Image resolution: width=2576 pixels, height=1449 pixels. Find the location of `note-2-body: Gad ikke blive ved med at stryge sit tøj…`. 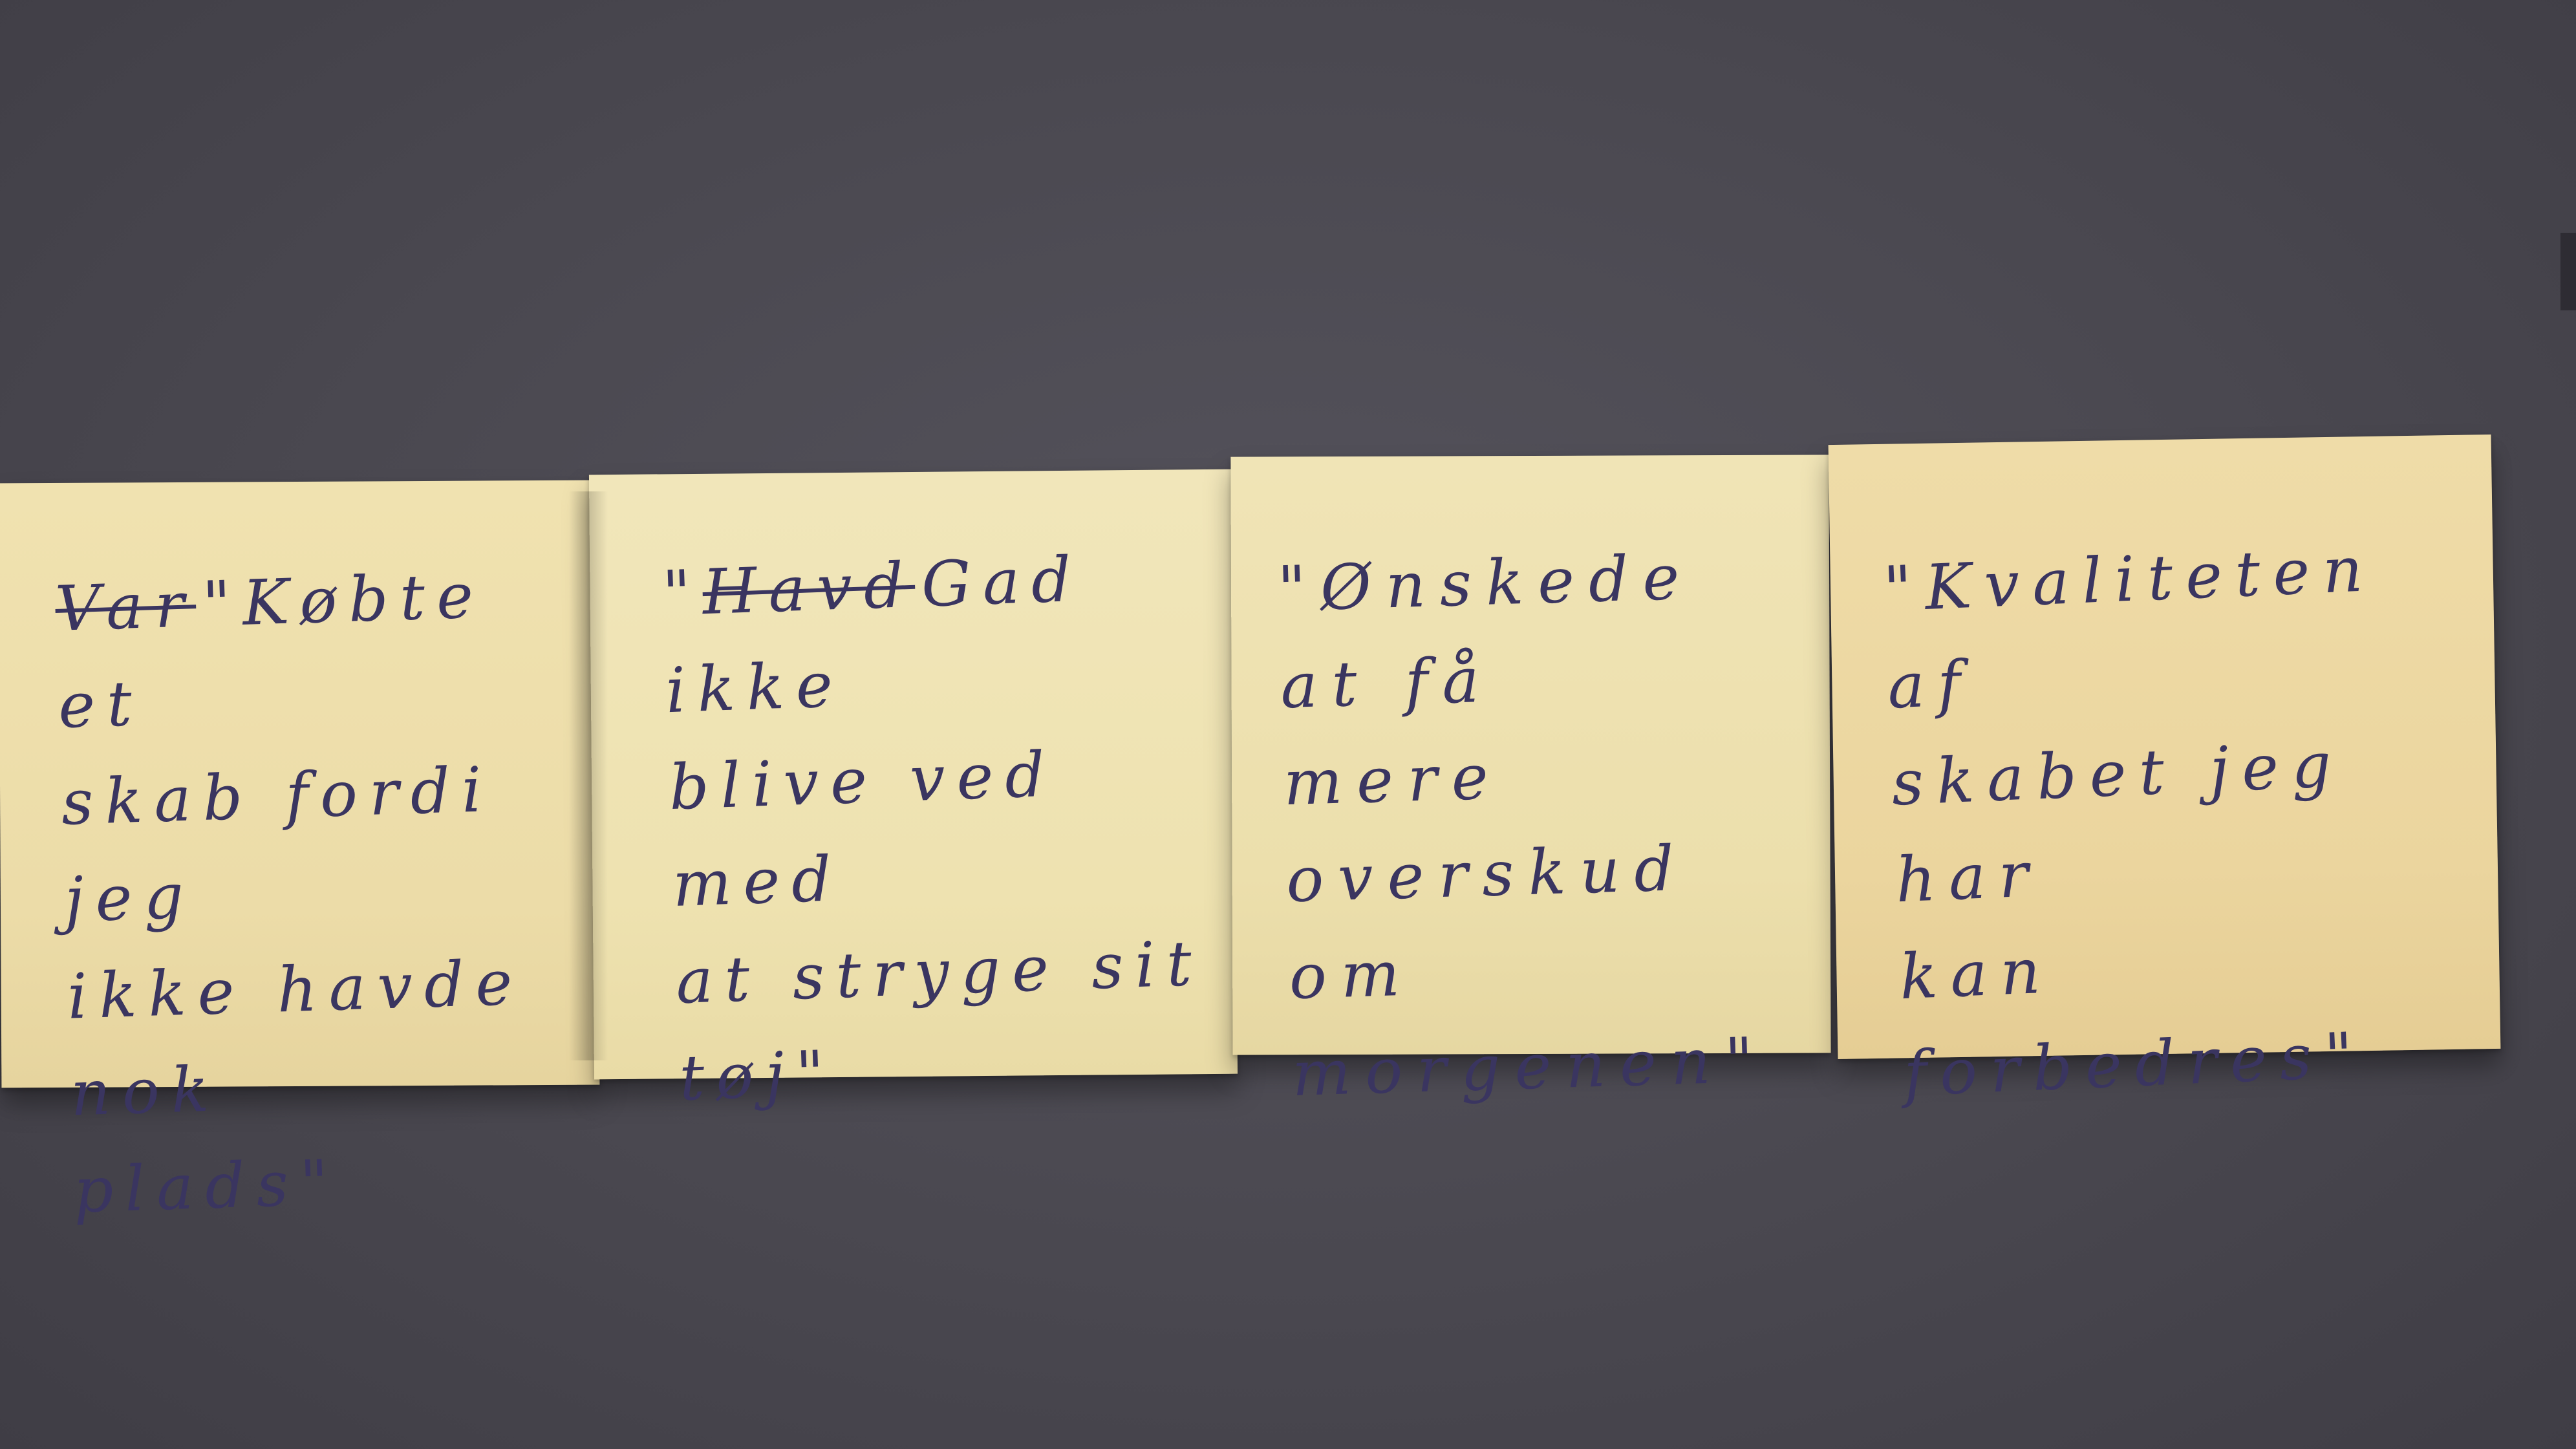

note-2-body: Gad ikke blive ved med at stryge sit tøj… is located at coordinates (934, 828).